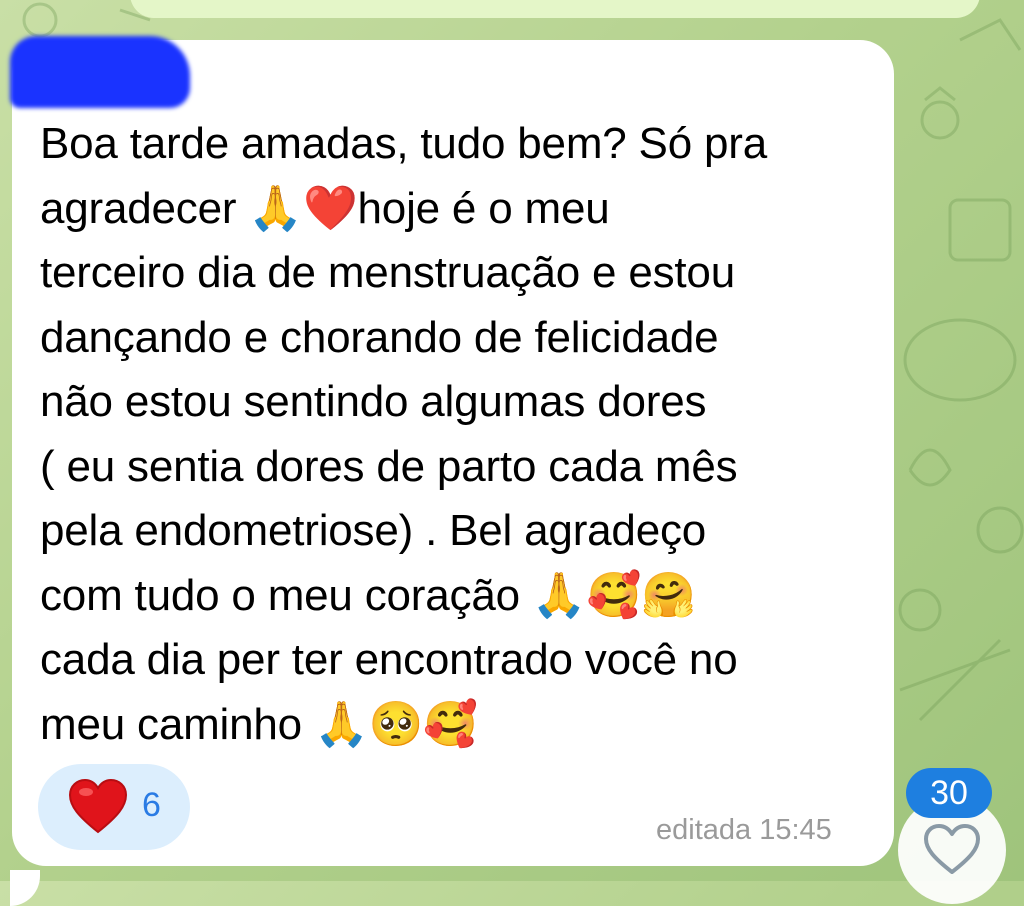 The image size is (1024, 906). I want to click on bubble-tail, so click(25, 888).